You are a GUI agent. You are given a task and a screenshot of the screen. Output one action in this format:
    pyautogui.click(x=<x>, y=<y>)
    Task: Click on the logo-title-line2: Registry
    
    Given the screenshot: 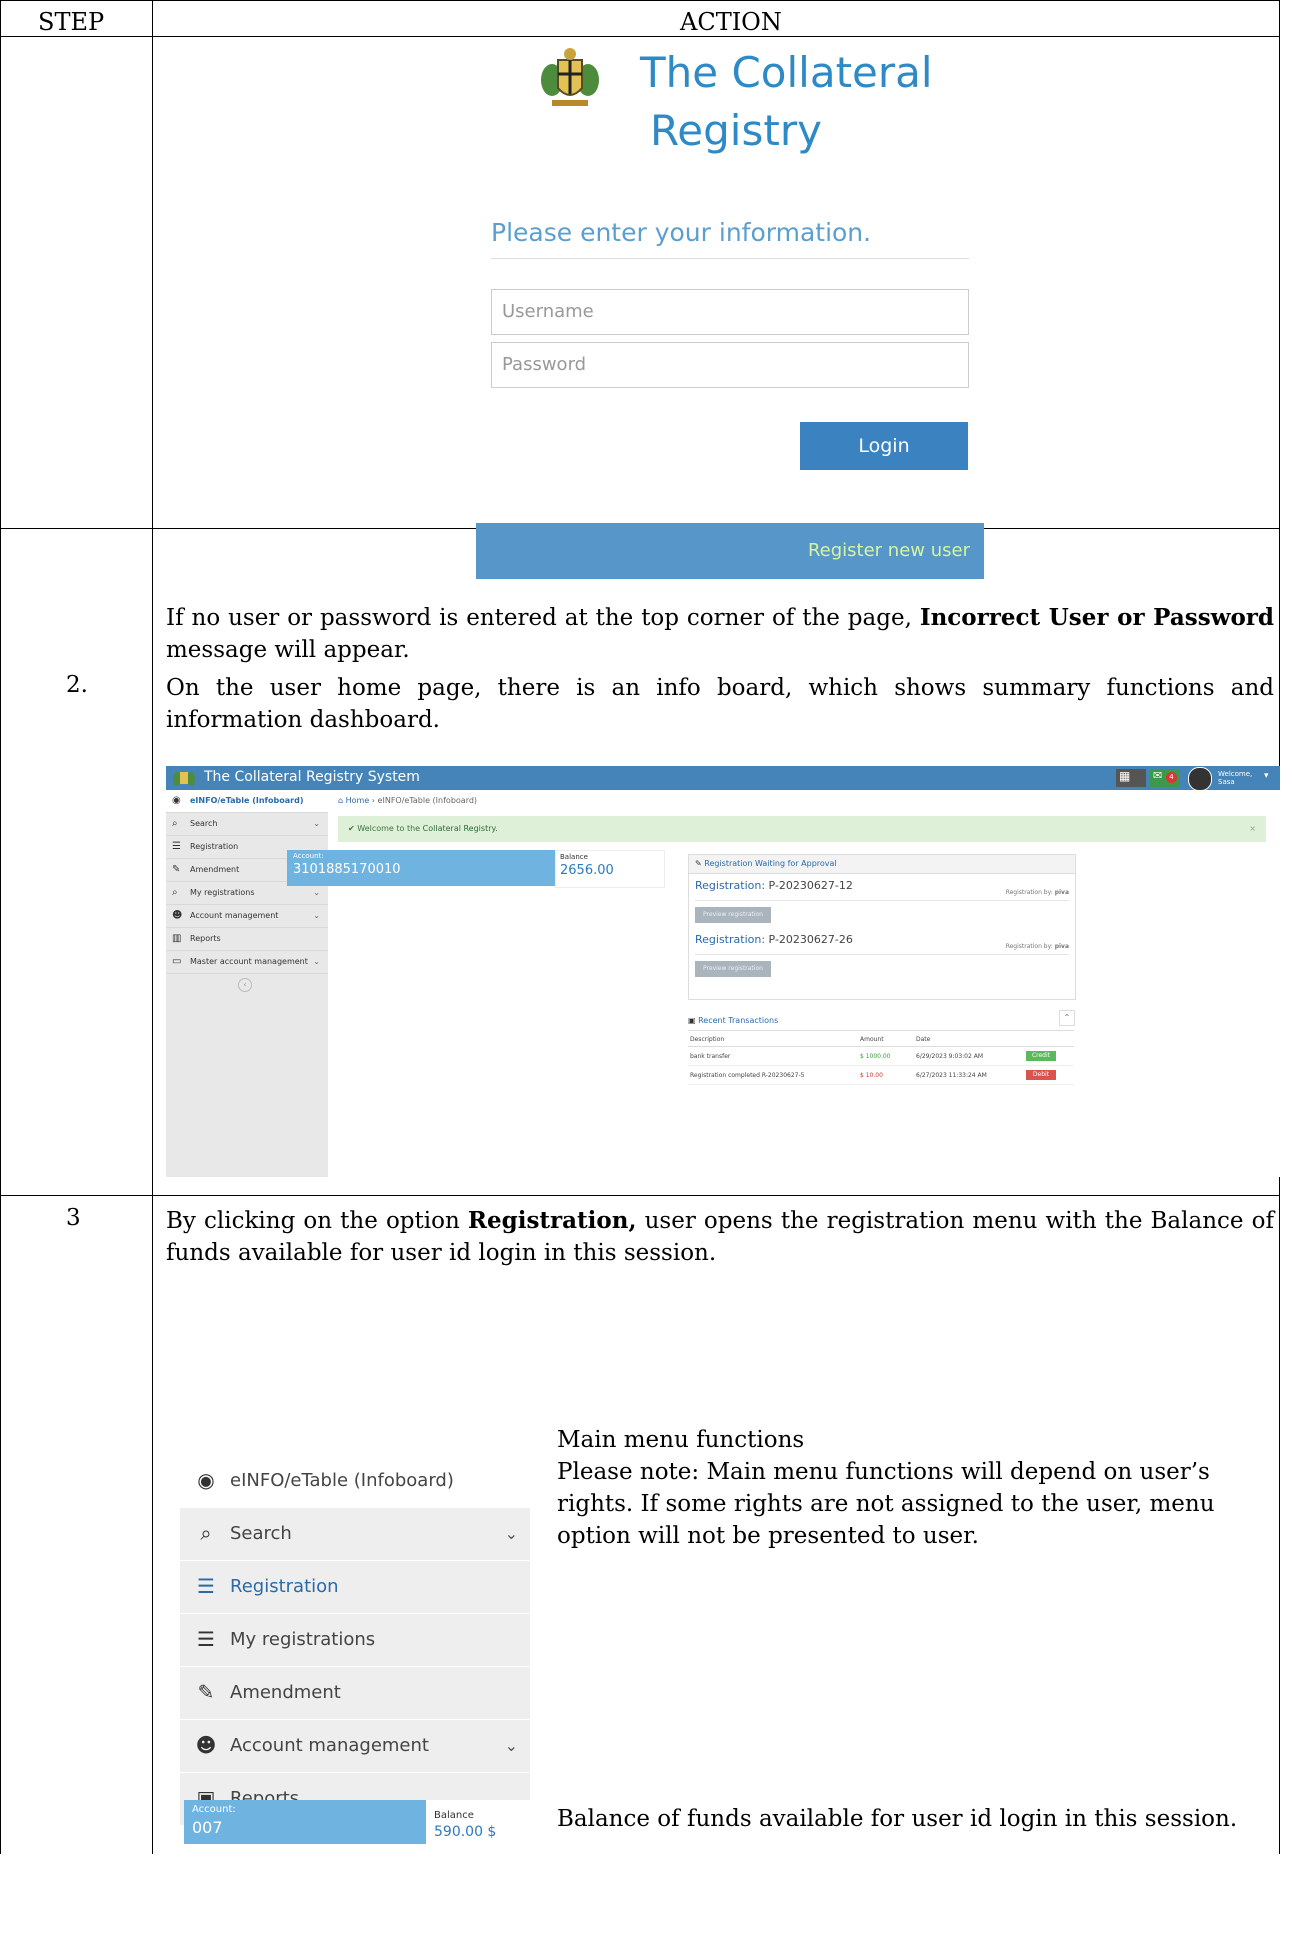 What is the action you would take?
    pyautogui.click(x=736, y=130)
    